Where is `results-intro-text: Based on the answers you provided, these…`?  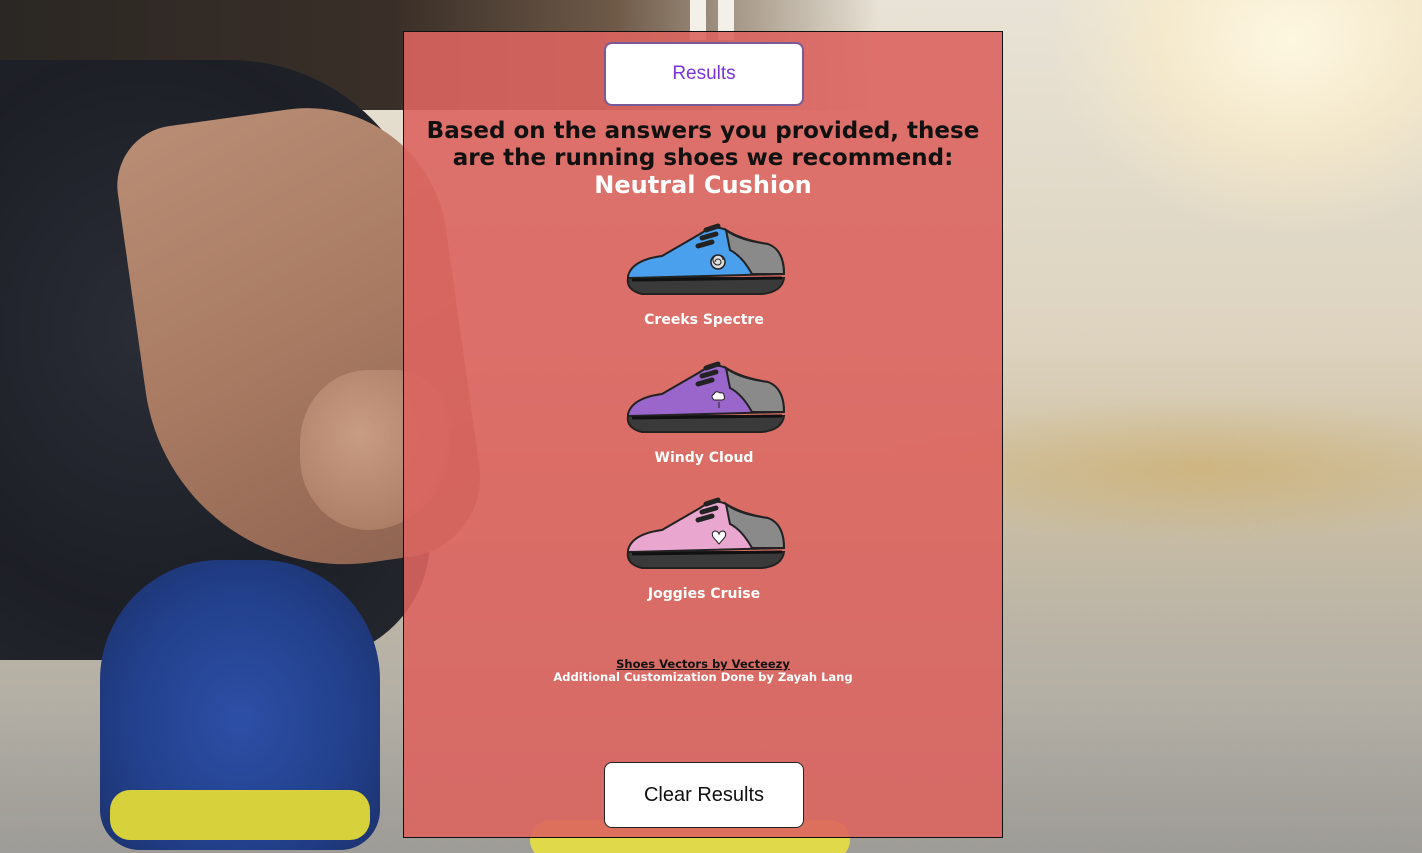 results-intro-text: Based on the answers you provided, these… is located at coordinates (703, 144).